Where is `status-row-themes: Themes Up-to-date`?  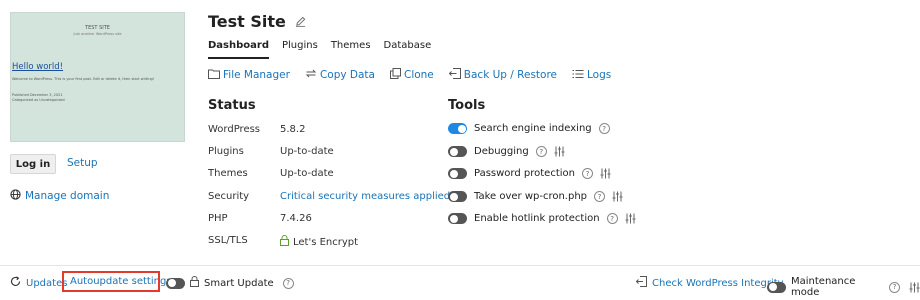 status-row-themes: Themes Up-to-date is located at coordinates (271, 173).